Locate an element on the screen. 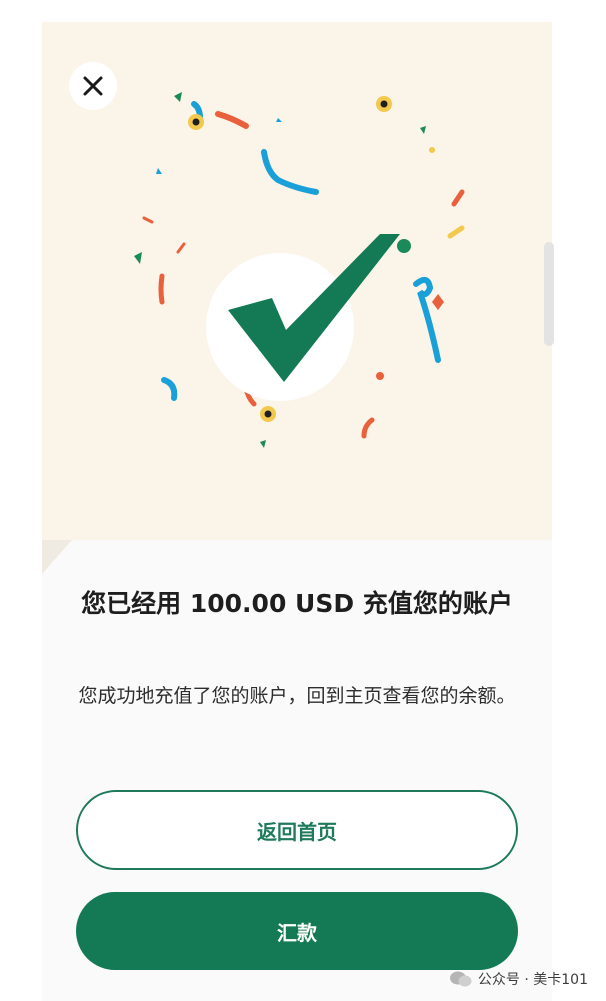 The width and height of the screenshot is (606, 1001). close-button is located at coordinates (93, 86).